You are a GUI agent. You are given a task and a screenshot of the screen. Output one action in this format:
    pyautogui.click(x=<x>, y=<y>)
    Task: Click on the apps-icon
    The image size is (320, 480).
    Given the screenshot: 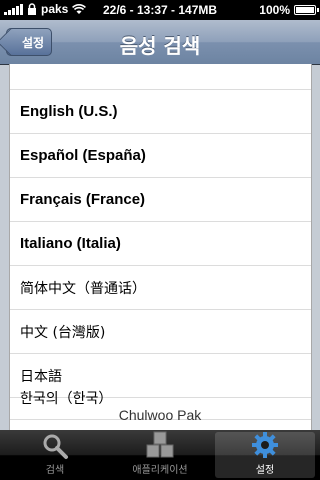 What is the action you would take?
    pyautogui.click(x=160, y=445)
    